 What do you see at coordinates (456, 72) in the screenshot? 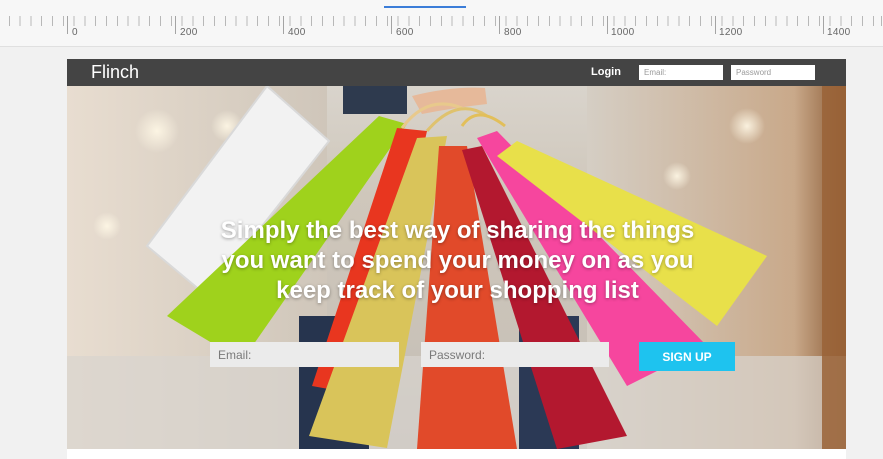
I see `top-nav: Flinch Login` at bounding box center [456, 72].